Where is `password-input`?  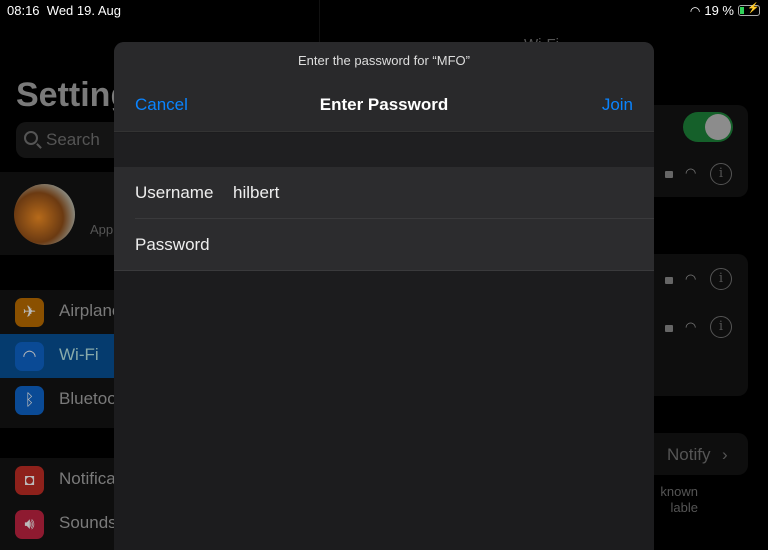
password-input is located at coordinates (433, 245).